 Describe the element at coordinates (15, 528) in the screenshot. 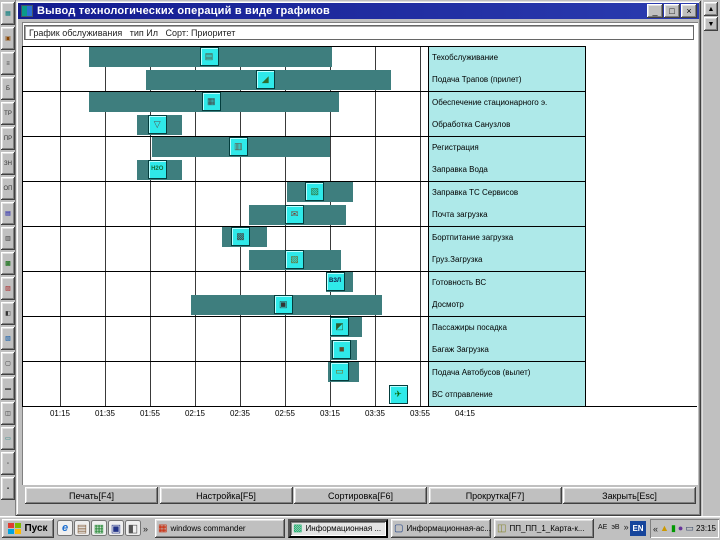

I see `windows-logo-icon` at that location.